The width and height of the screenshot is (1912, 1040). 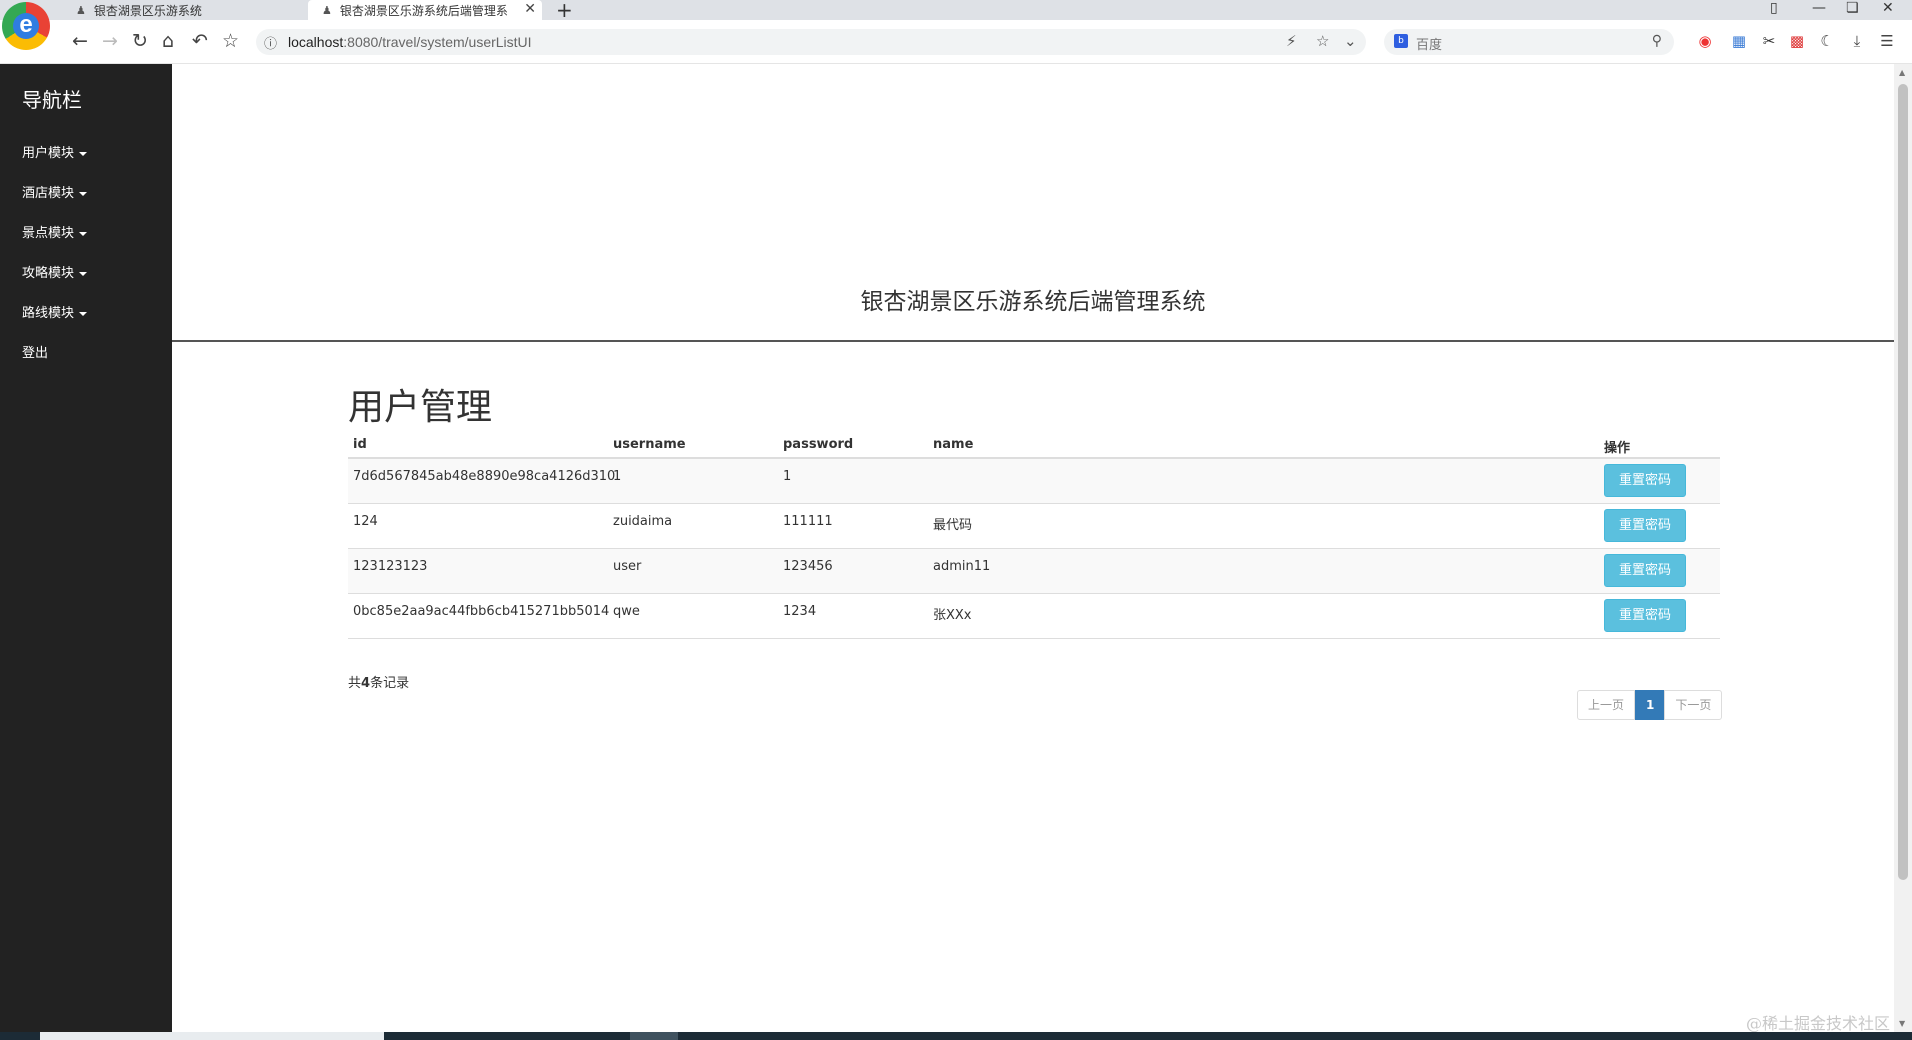 I want to click on next-page-button: 下一页, so click(x=1693, y=705).